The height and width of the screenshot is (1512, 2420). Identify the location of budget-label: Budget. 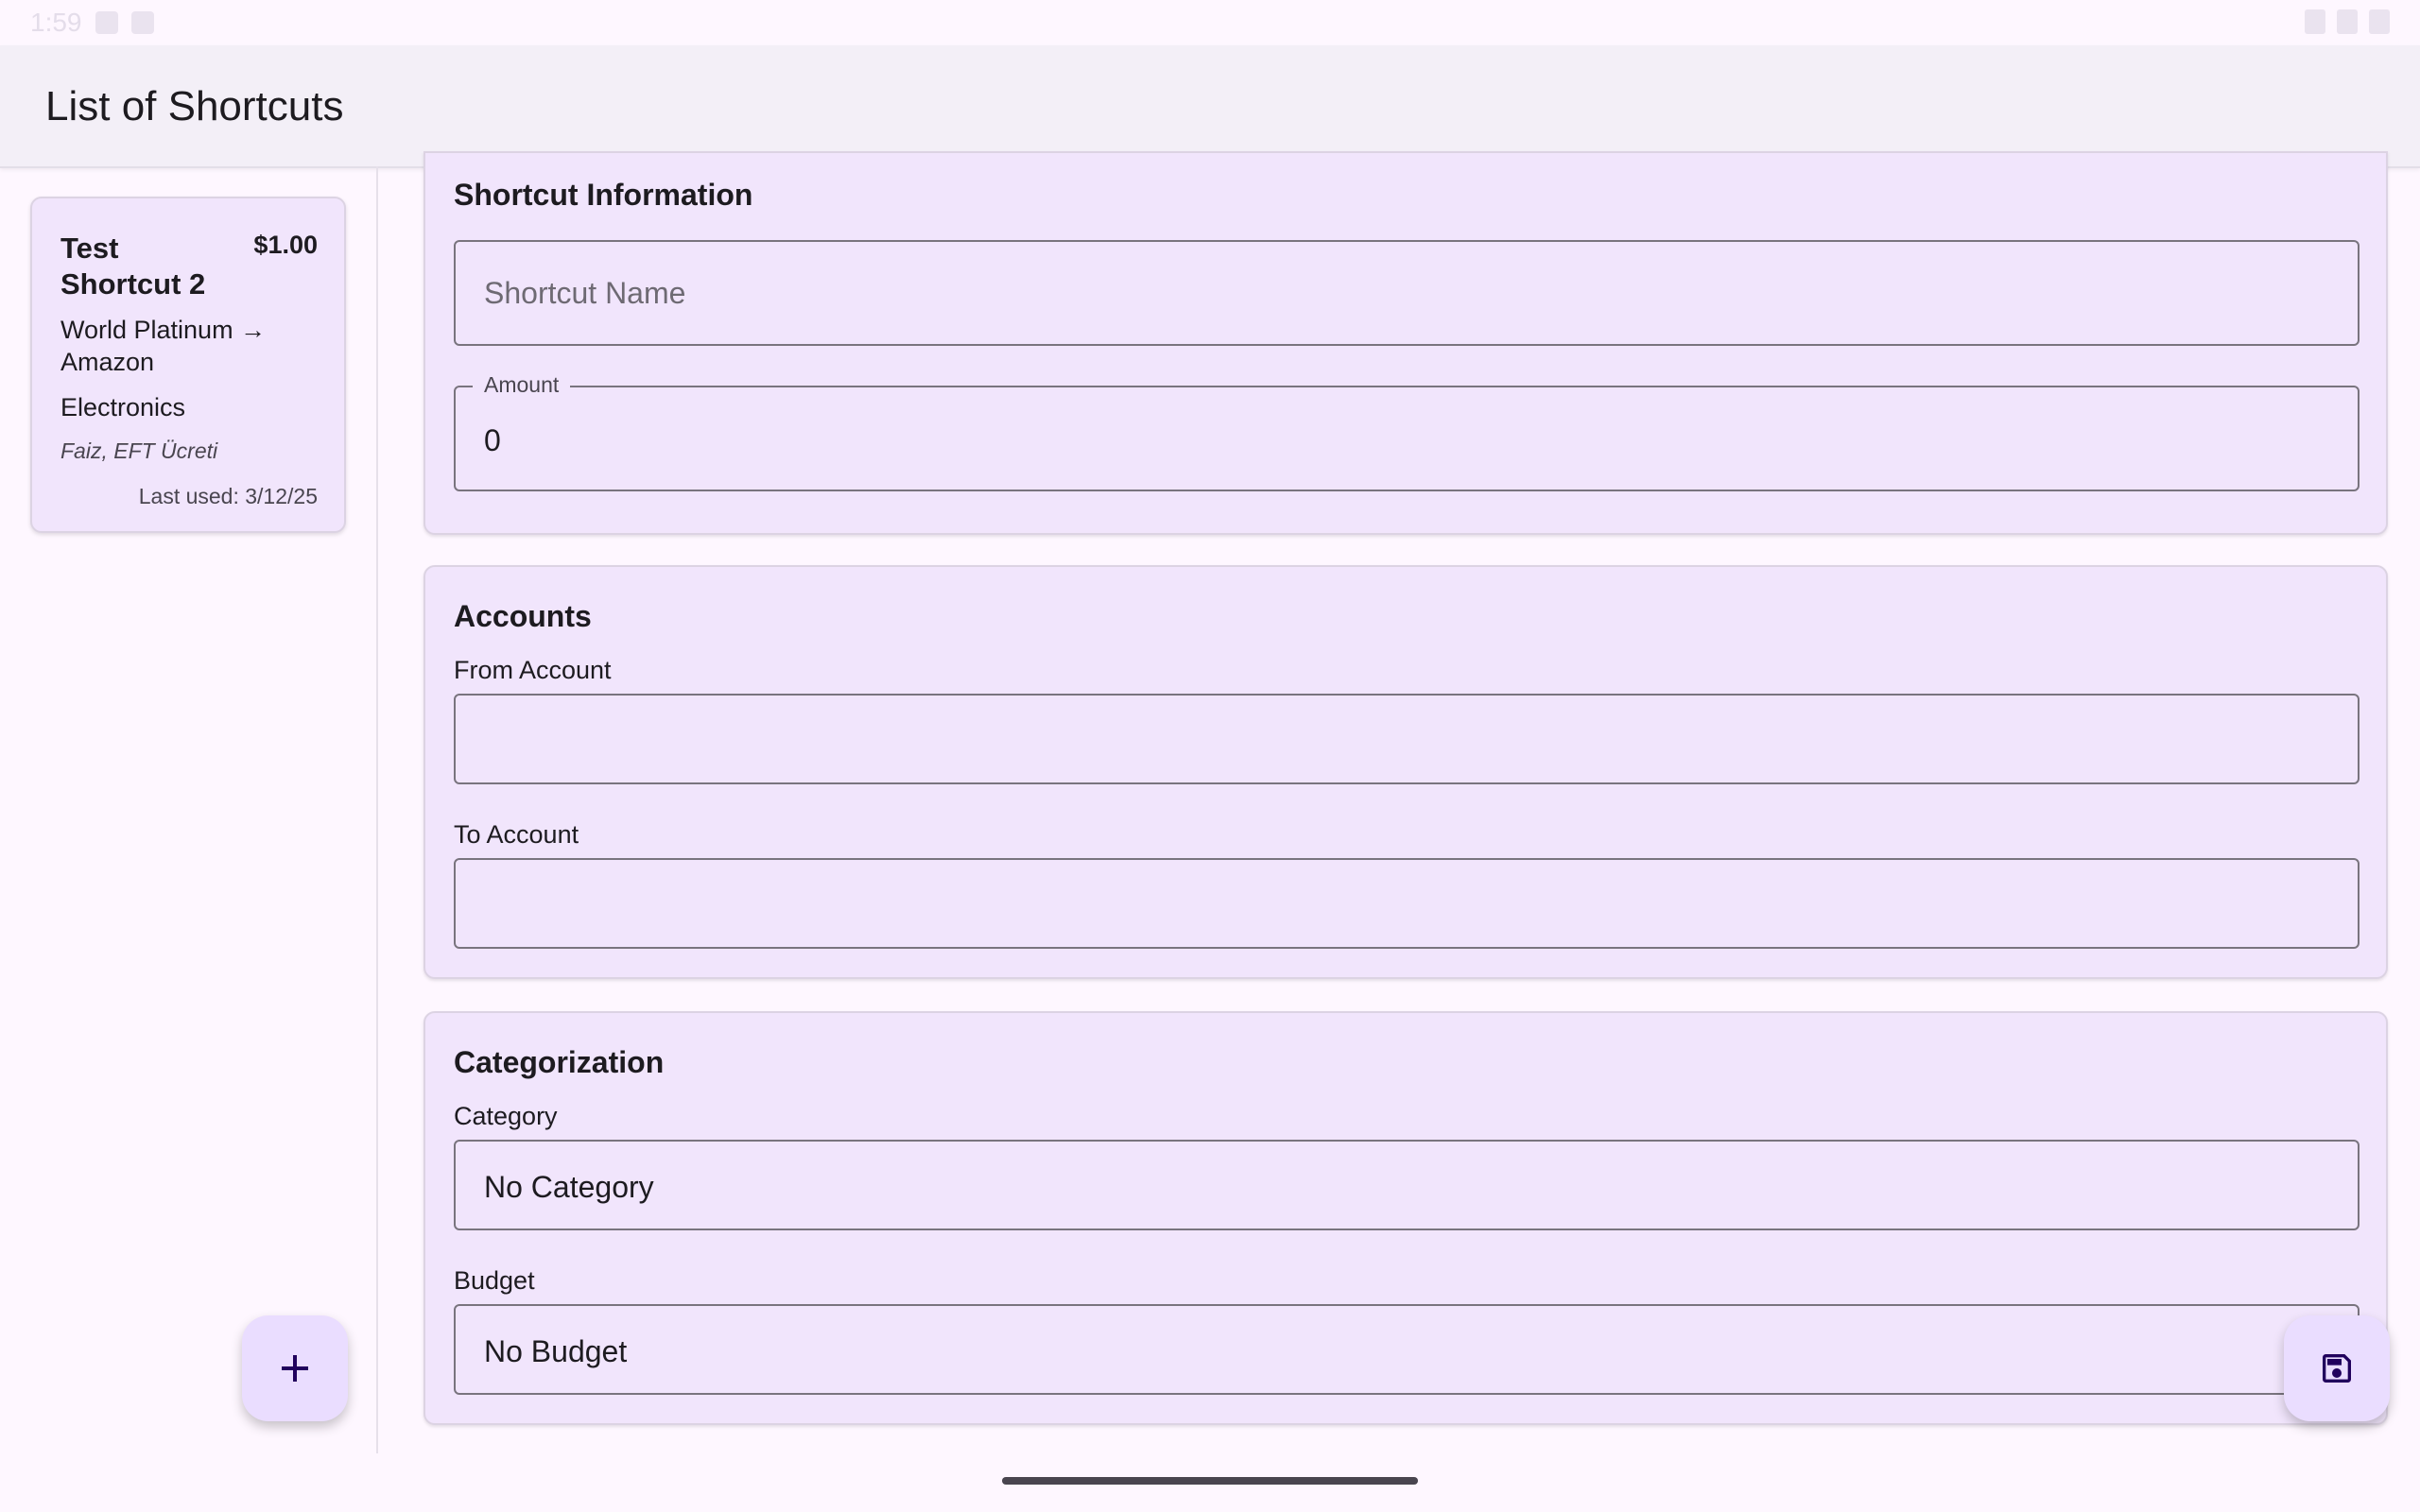
(494, 1280).